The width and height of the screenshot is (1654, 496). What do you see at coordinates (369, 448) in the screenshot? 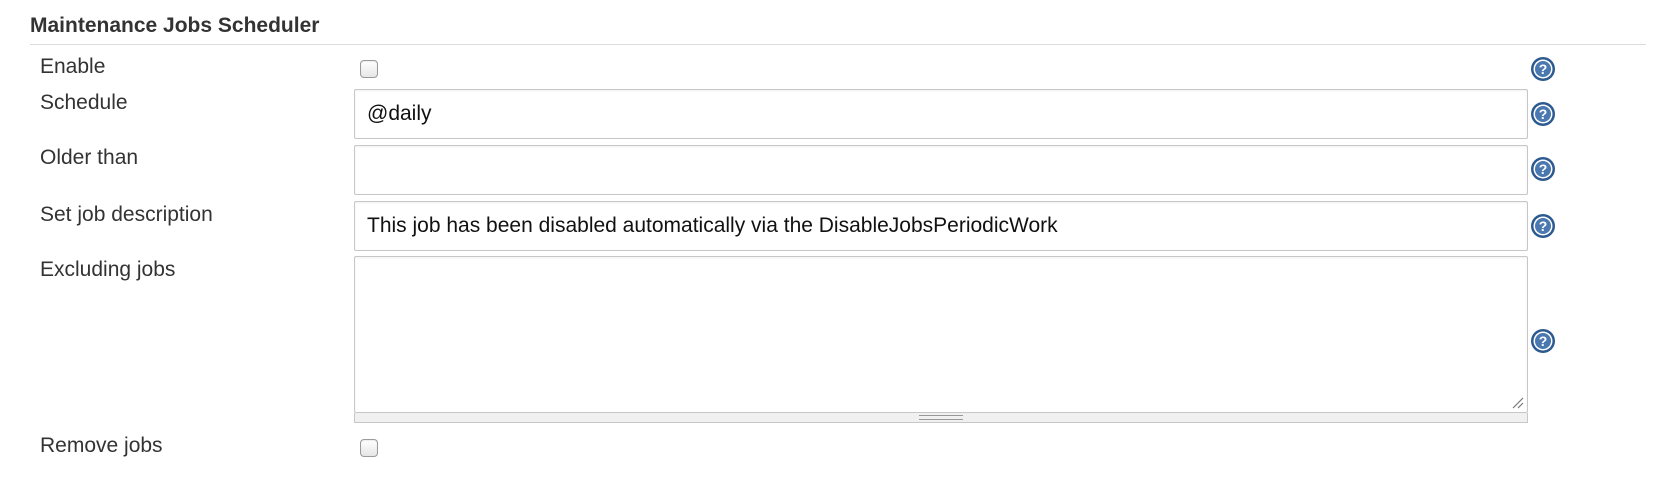
I see `remove-jobs-checkbox` at bounding box center [369, 448].